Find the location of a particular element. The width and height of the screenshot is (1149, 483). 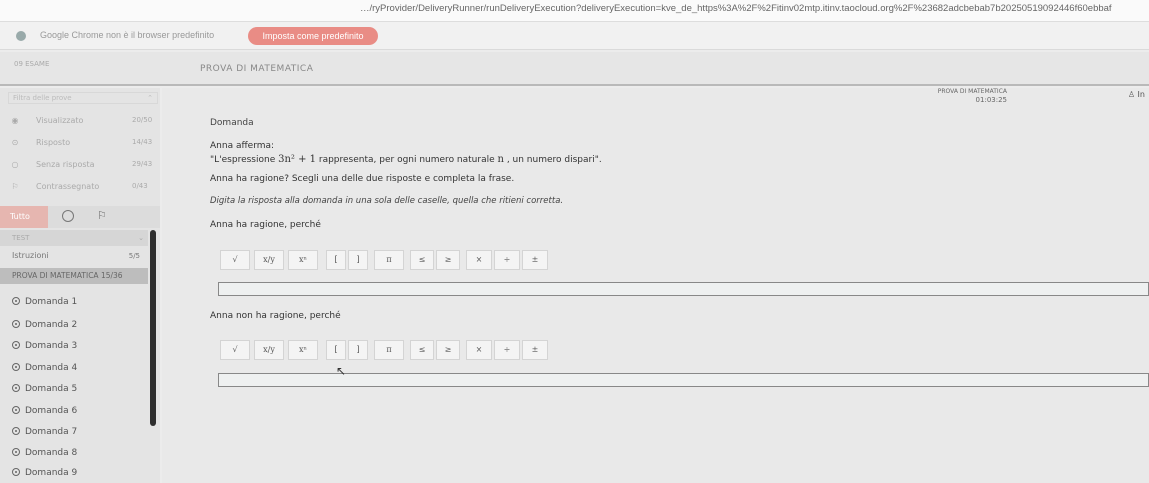

stat-viewed: ◉ Visualizzato 20/50 is located at coordinates (83, 123).